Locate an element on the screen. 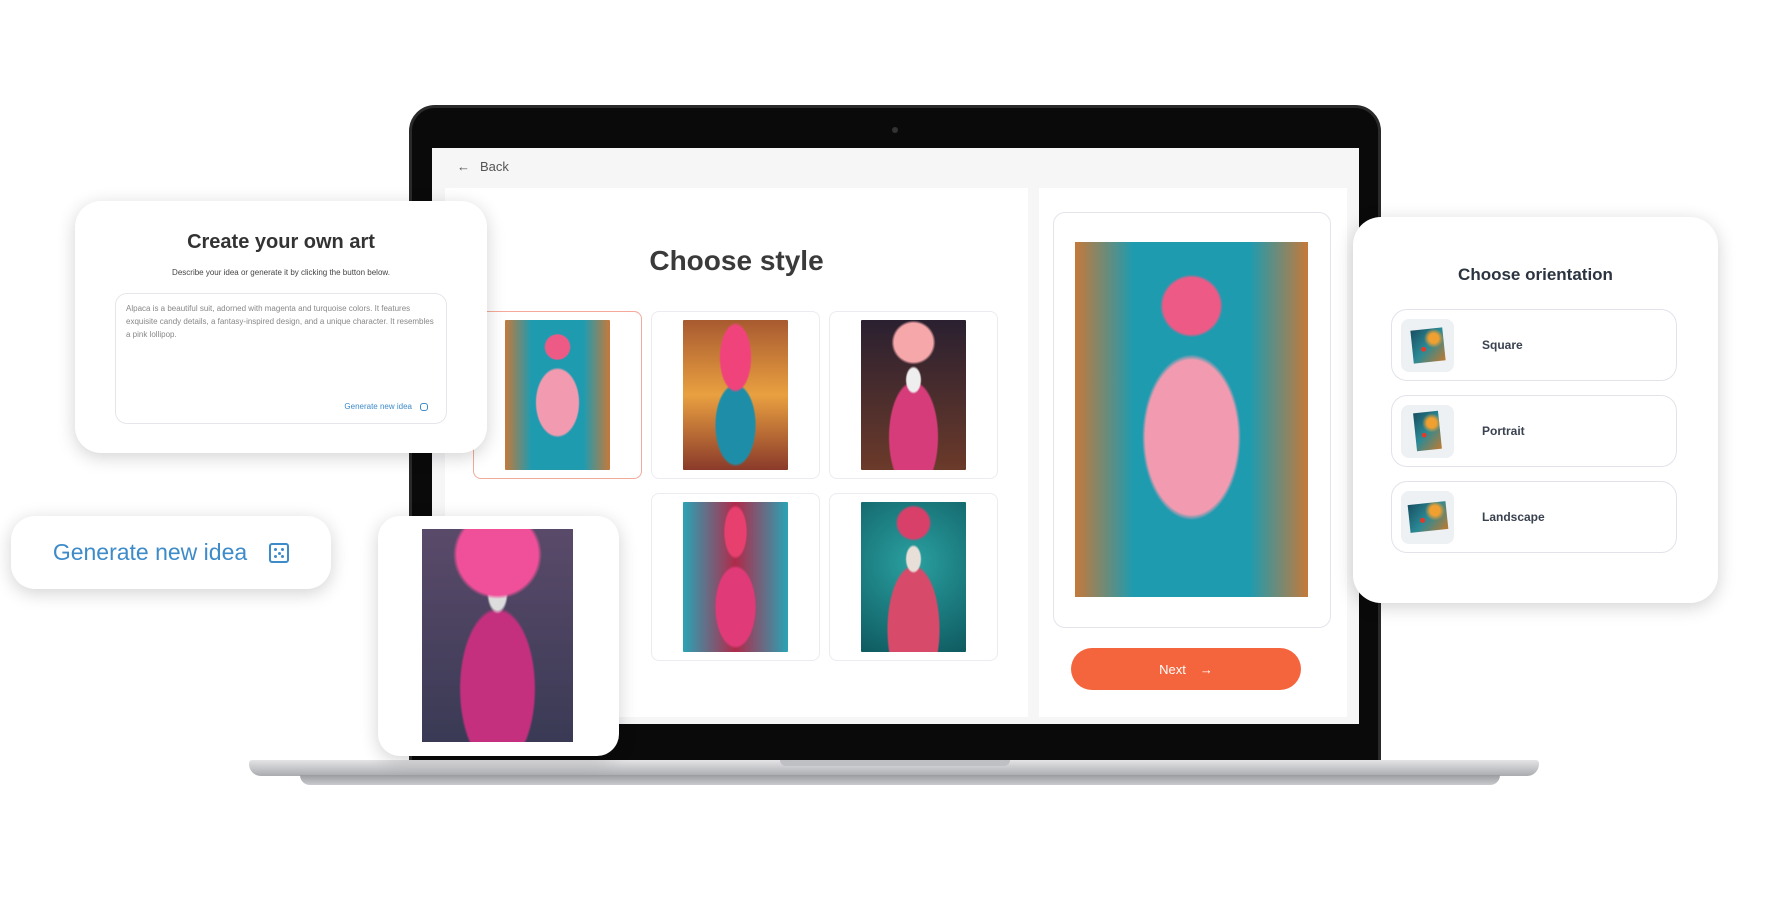 This screenshot has width=1781, height=900. camera is located at coordinates (895, 130).